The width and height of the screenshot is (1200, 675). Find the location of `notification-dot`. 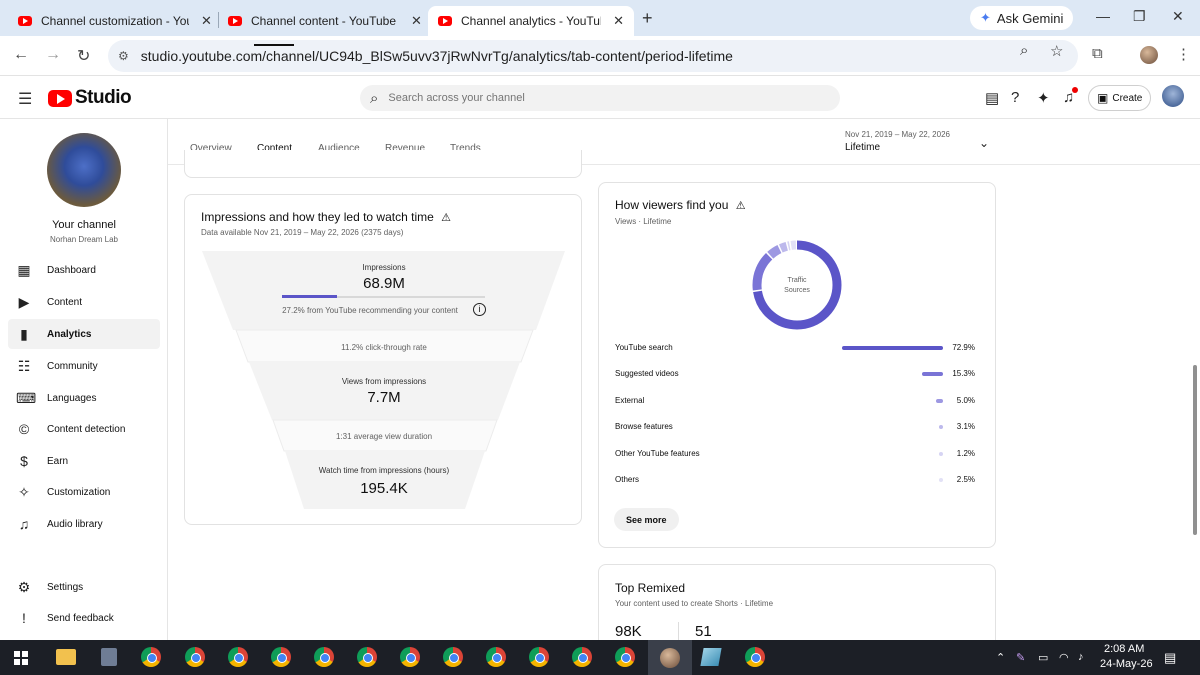

notification-dot is located at coordinates (1075, 90).